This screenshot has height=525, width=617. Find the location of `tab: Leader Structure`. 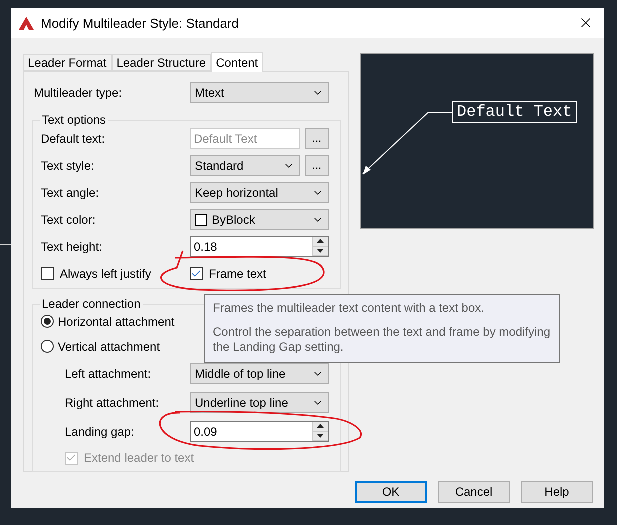

tab: Leader Structure is located at coordinates (162, 62).